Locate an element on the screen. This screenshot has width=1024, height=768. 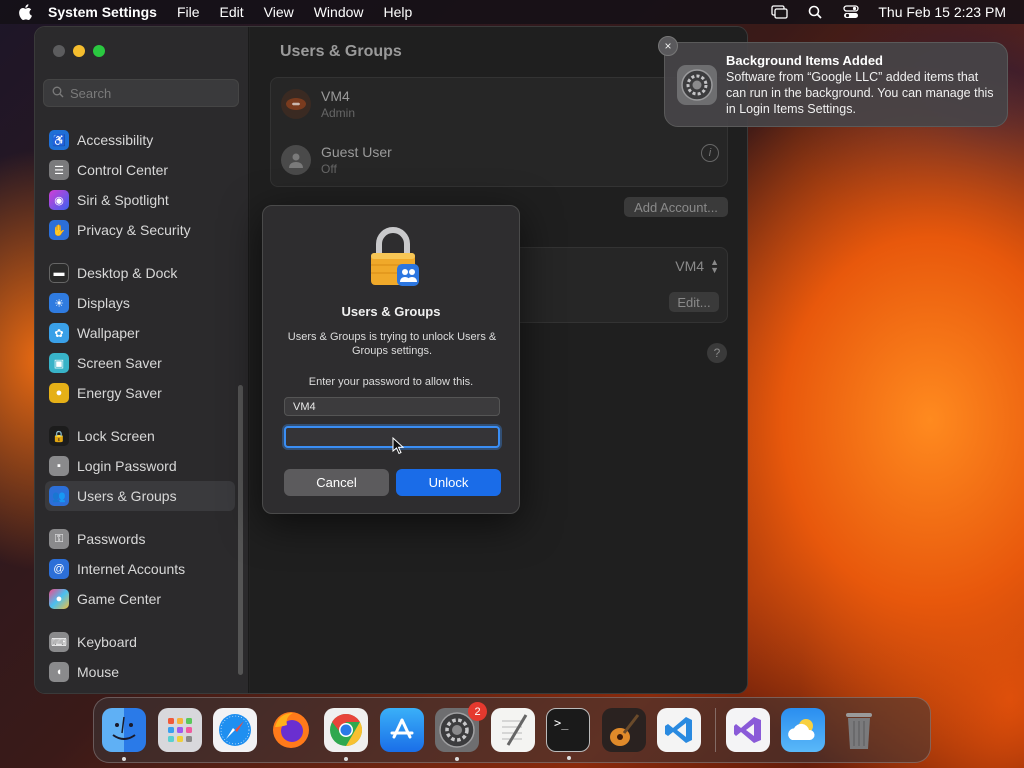
vscode-icon is located at coordinates (679, 730).